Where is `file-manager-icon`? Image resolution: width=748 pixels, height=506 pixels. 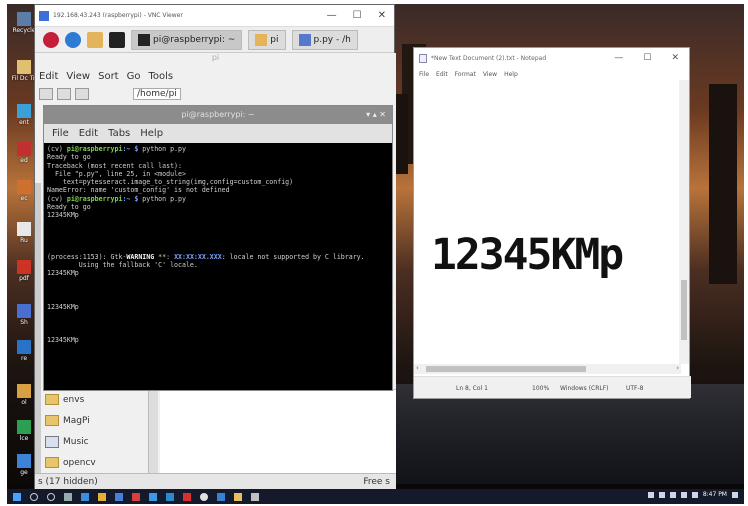
file-manager-icon is located at coordinates (95, 39).